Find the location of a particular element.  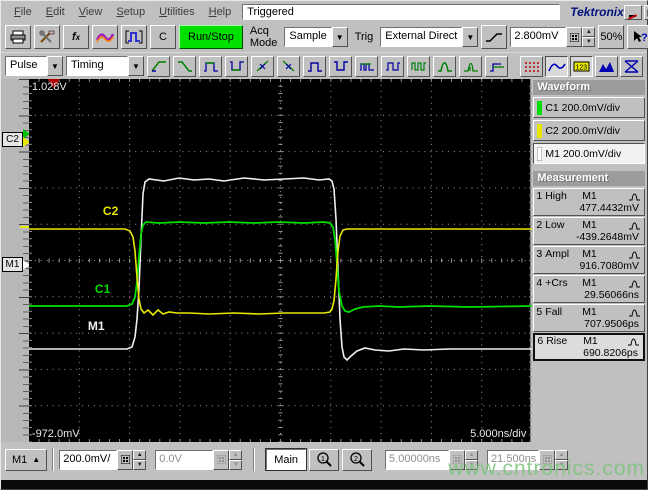

pulse-definition-button is located at coordinates (134, 37).